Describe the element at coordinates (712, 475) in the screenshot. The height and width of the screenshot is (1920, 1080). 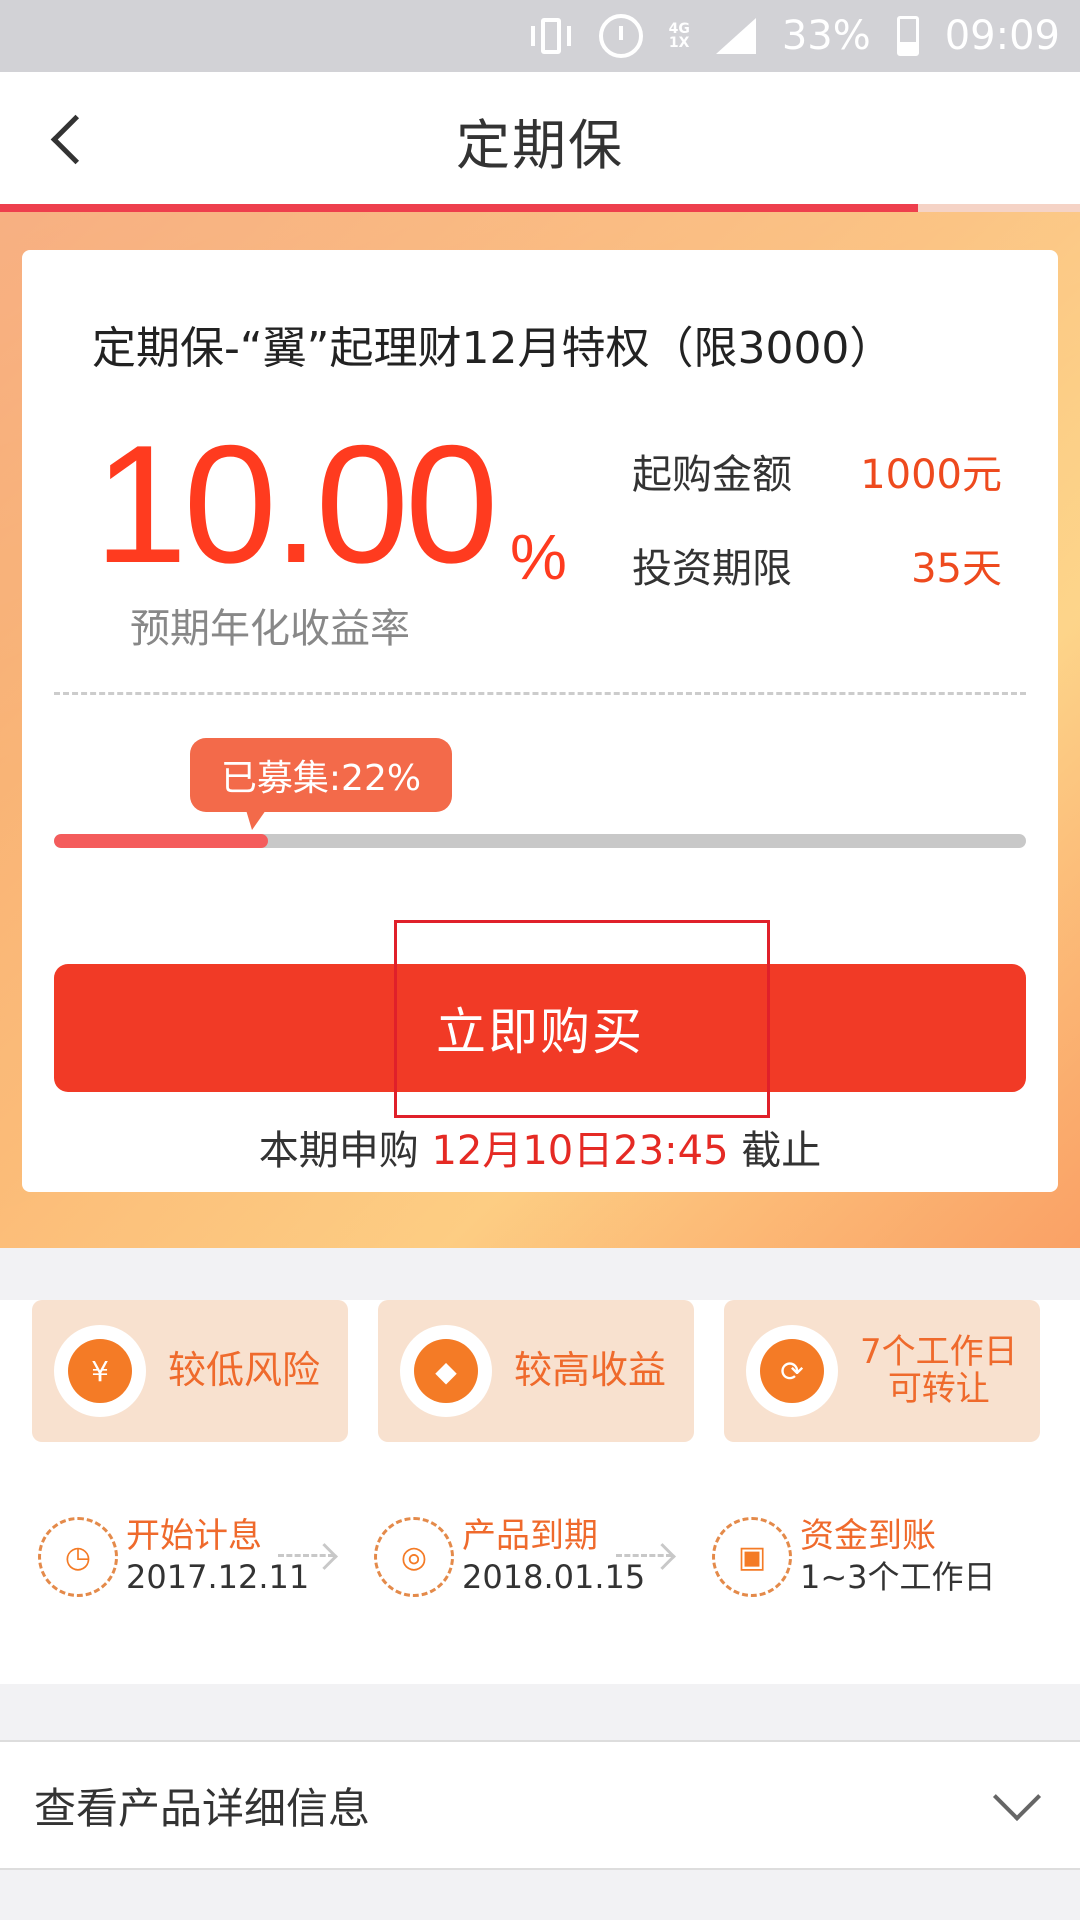
I see `min-amount-label: 起购金额` at that location.